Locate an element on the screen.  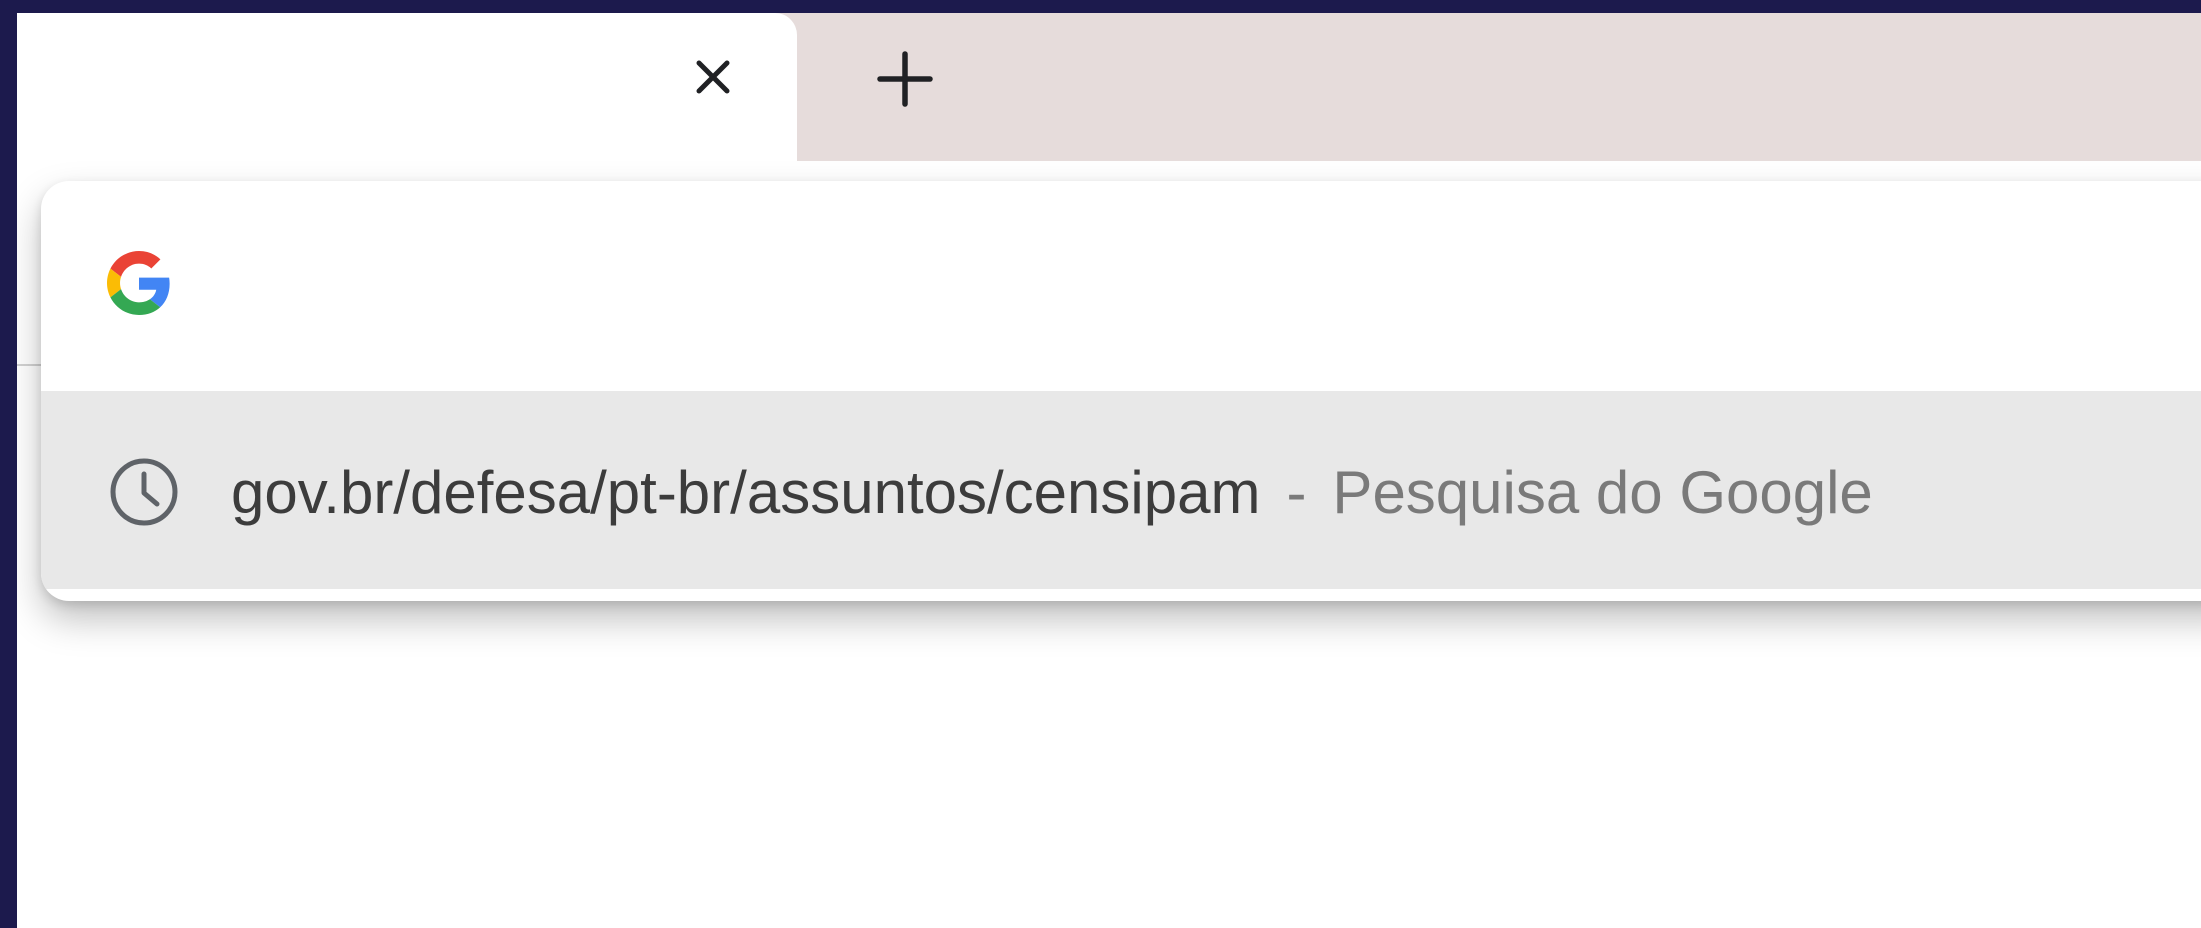
new-tab-button is located at coordinates (905, 79).